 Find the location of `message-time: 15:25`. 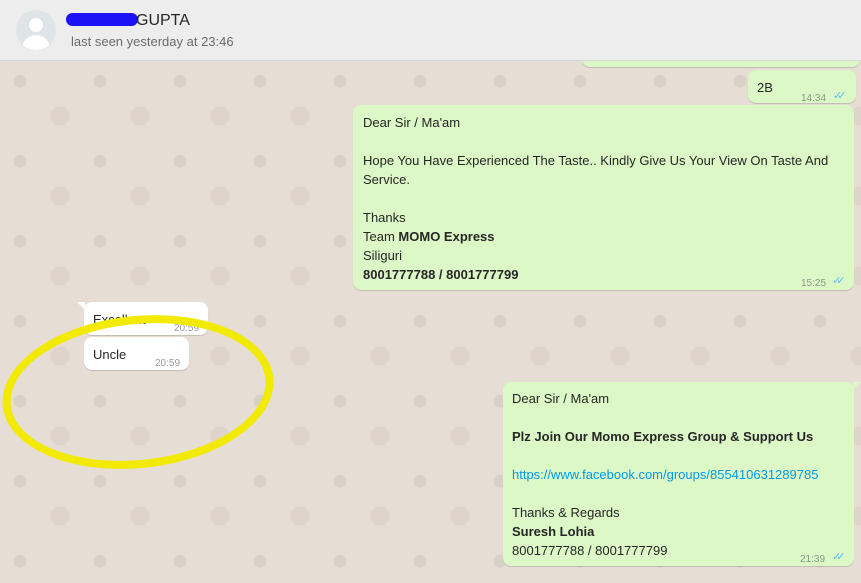

message-time: 15:25 is located at coordinates (814, 283).